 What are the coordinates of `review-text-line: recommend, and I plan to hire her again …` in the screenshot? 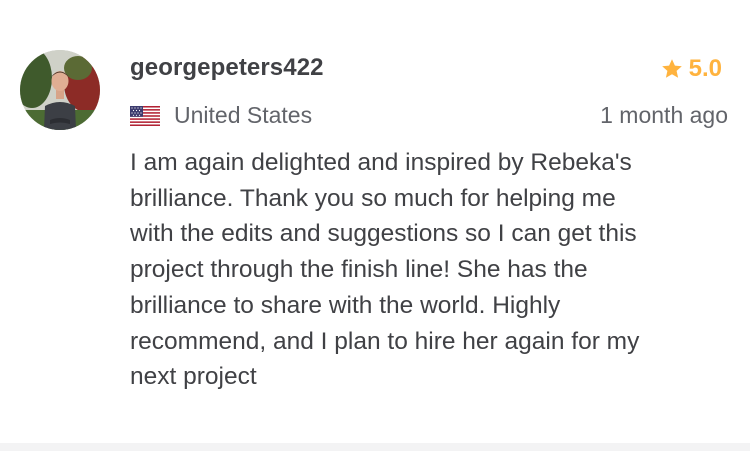 It's located at (385, 341).